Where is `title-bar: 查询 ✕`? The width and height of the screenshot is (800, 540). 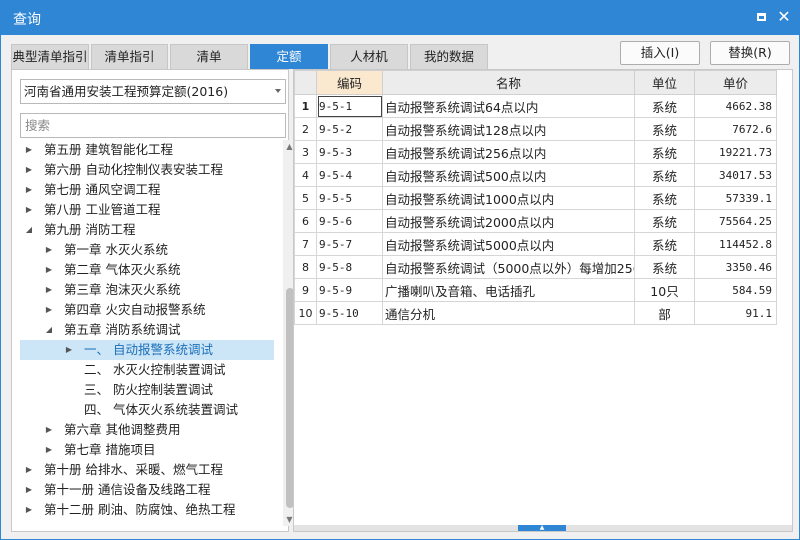
title-bar: 查询 ✕ is located at coordinates (400, 18).